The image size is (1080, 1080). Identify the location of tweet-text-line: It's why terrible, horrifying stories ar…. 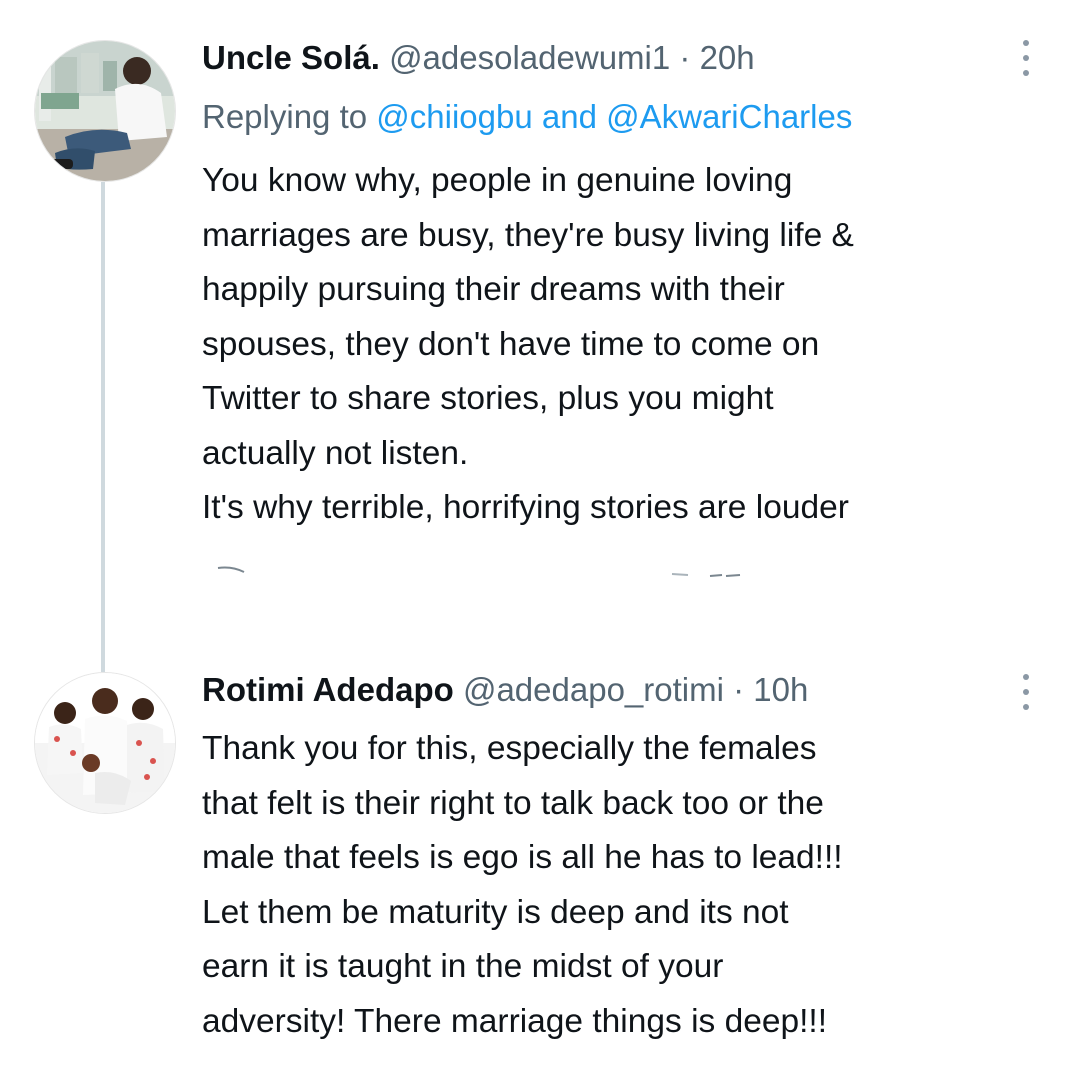
(525, 507).